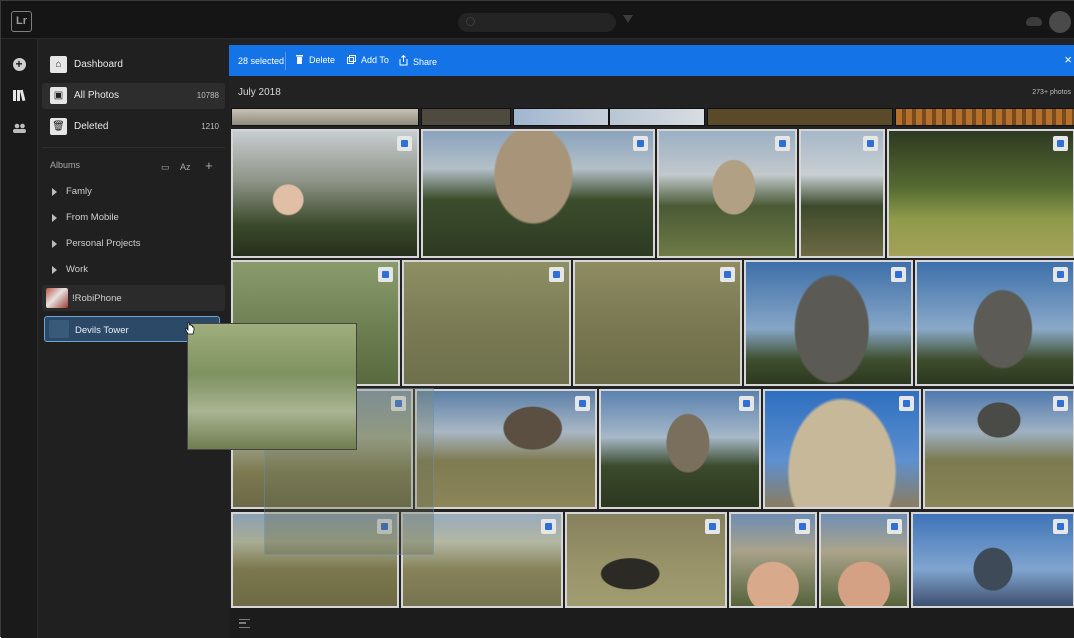 This screenshot has height=638, width=1074. What do you see at coordinates (79, 191) in the screenshot?
I see `album-label: Famly` at bounding box center [79, 191].